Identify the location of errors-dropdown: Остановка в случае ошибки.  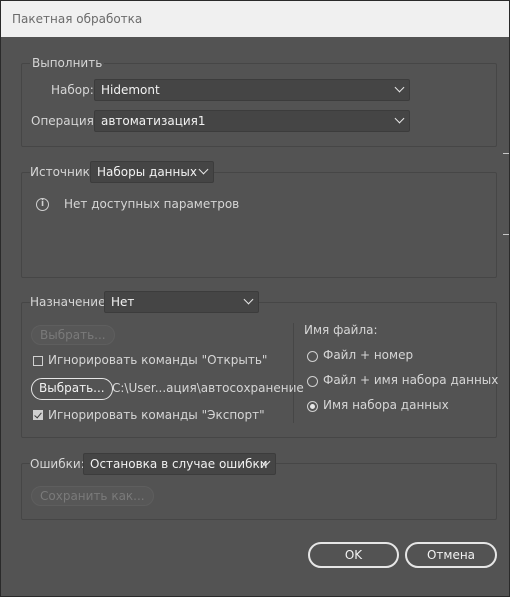
(179, 464).